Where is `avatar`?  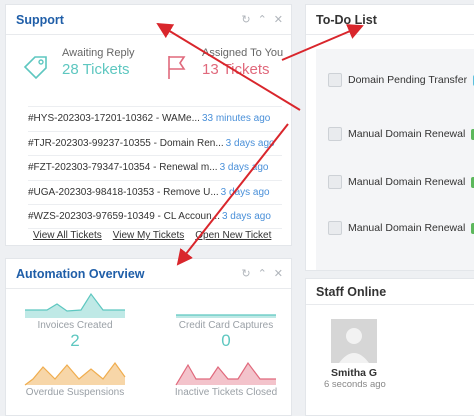
avatar is located at coordinates (354, 341).